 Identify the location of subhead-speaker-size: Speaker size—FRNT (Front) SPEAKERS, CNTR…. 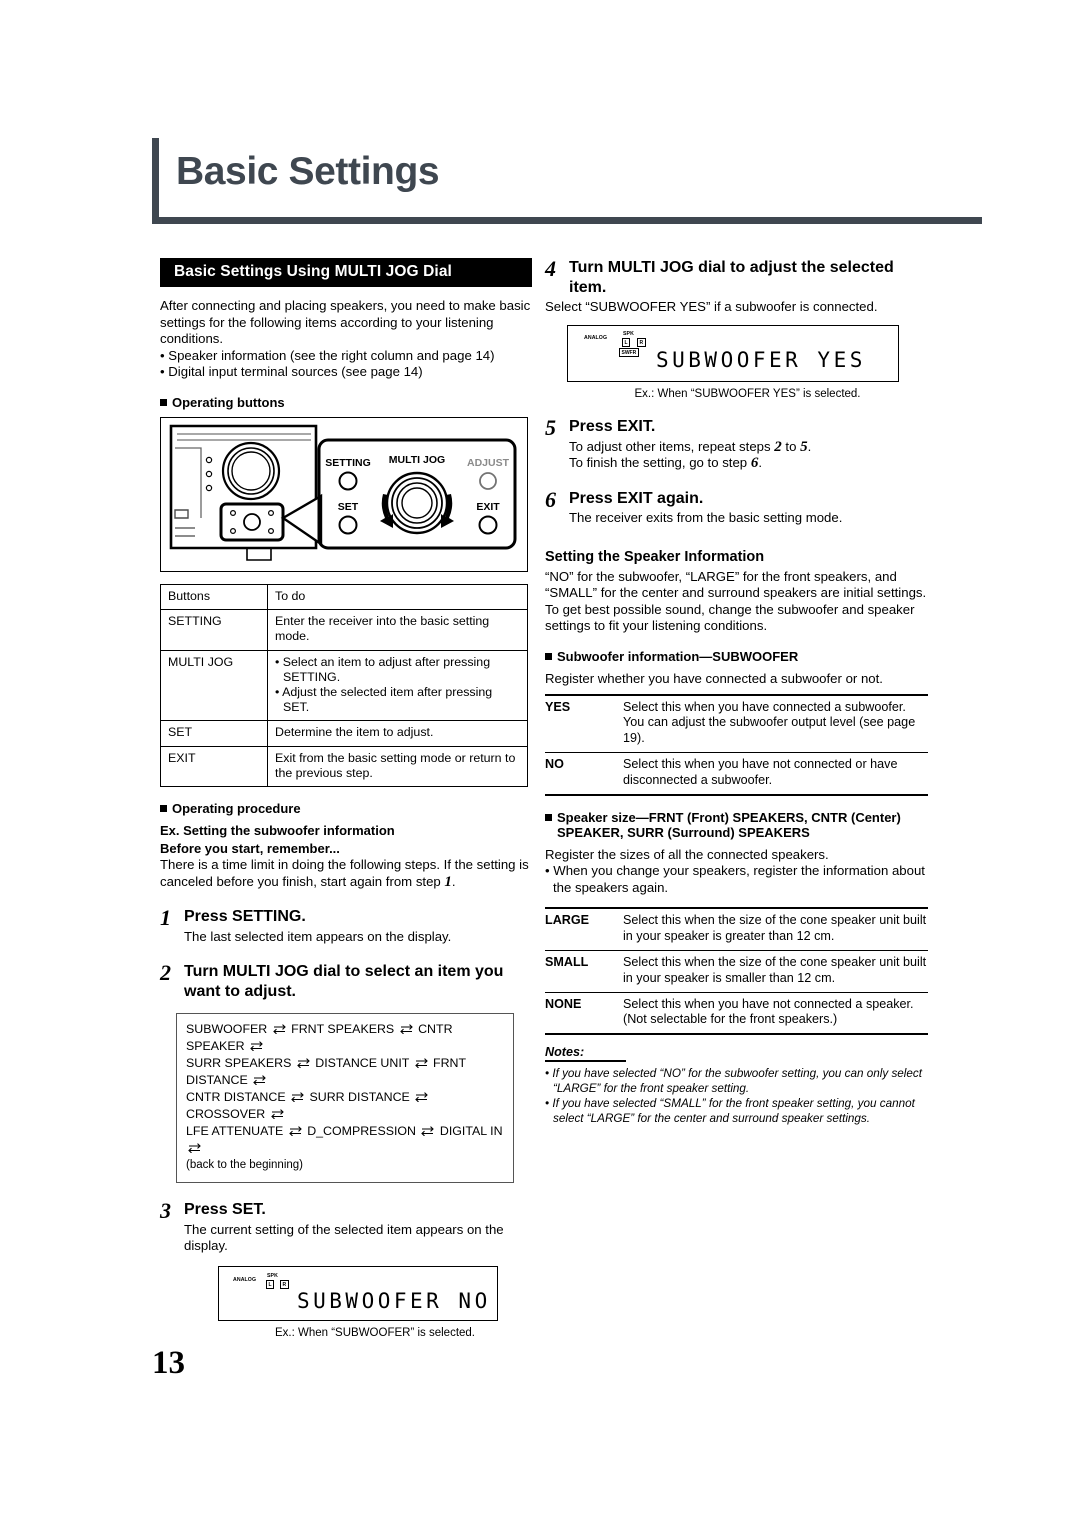
(736, 825).